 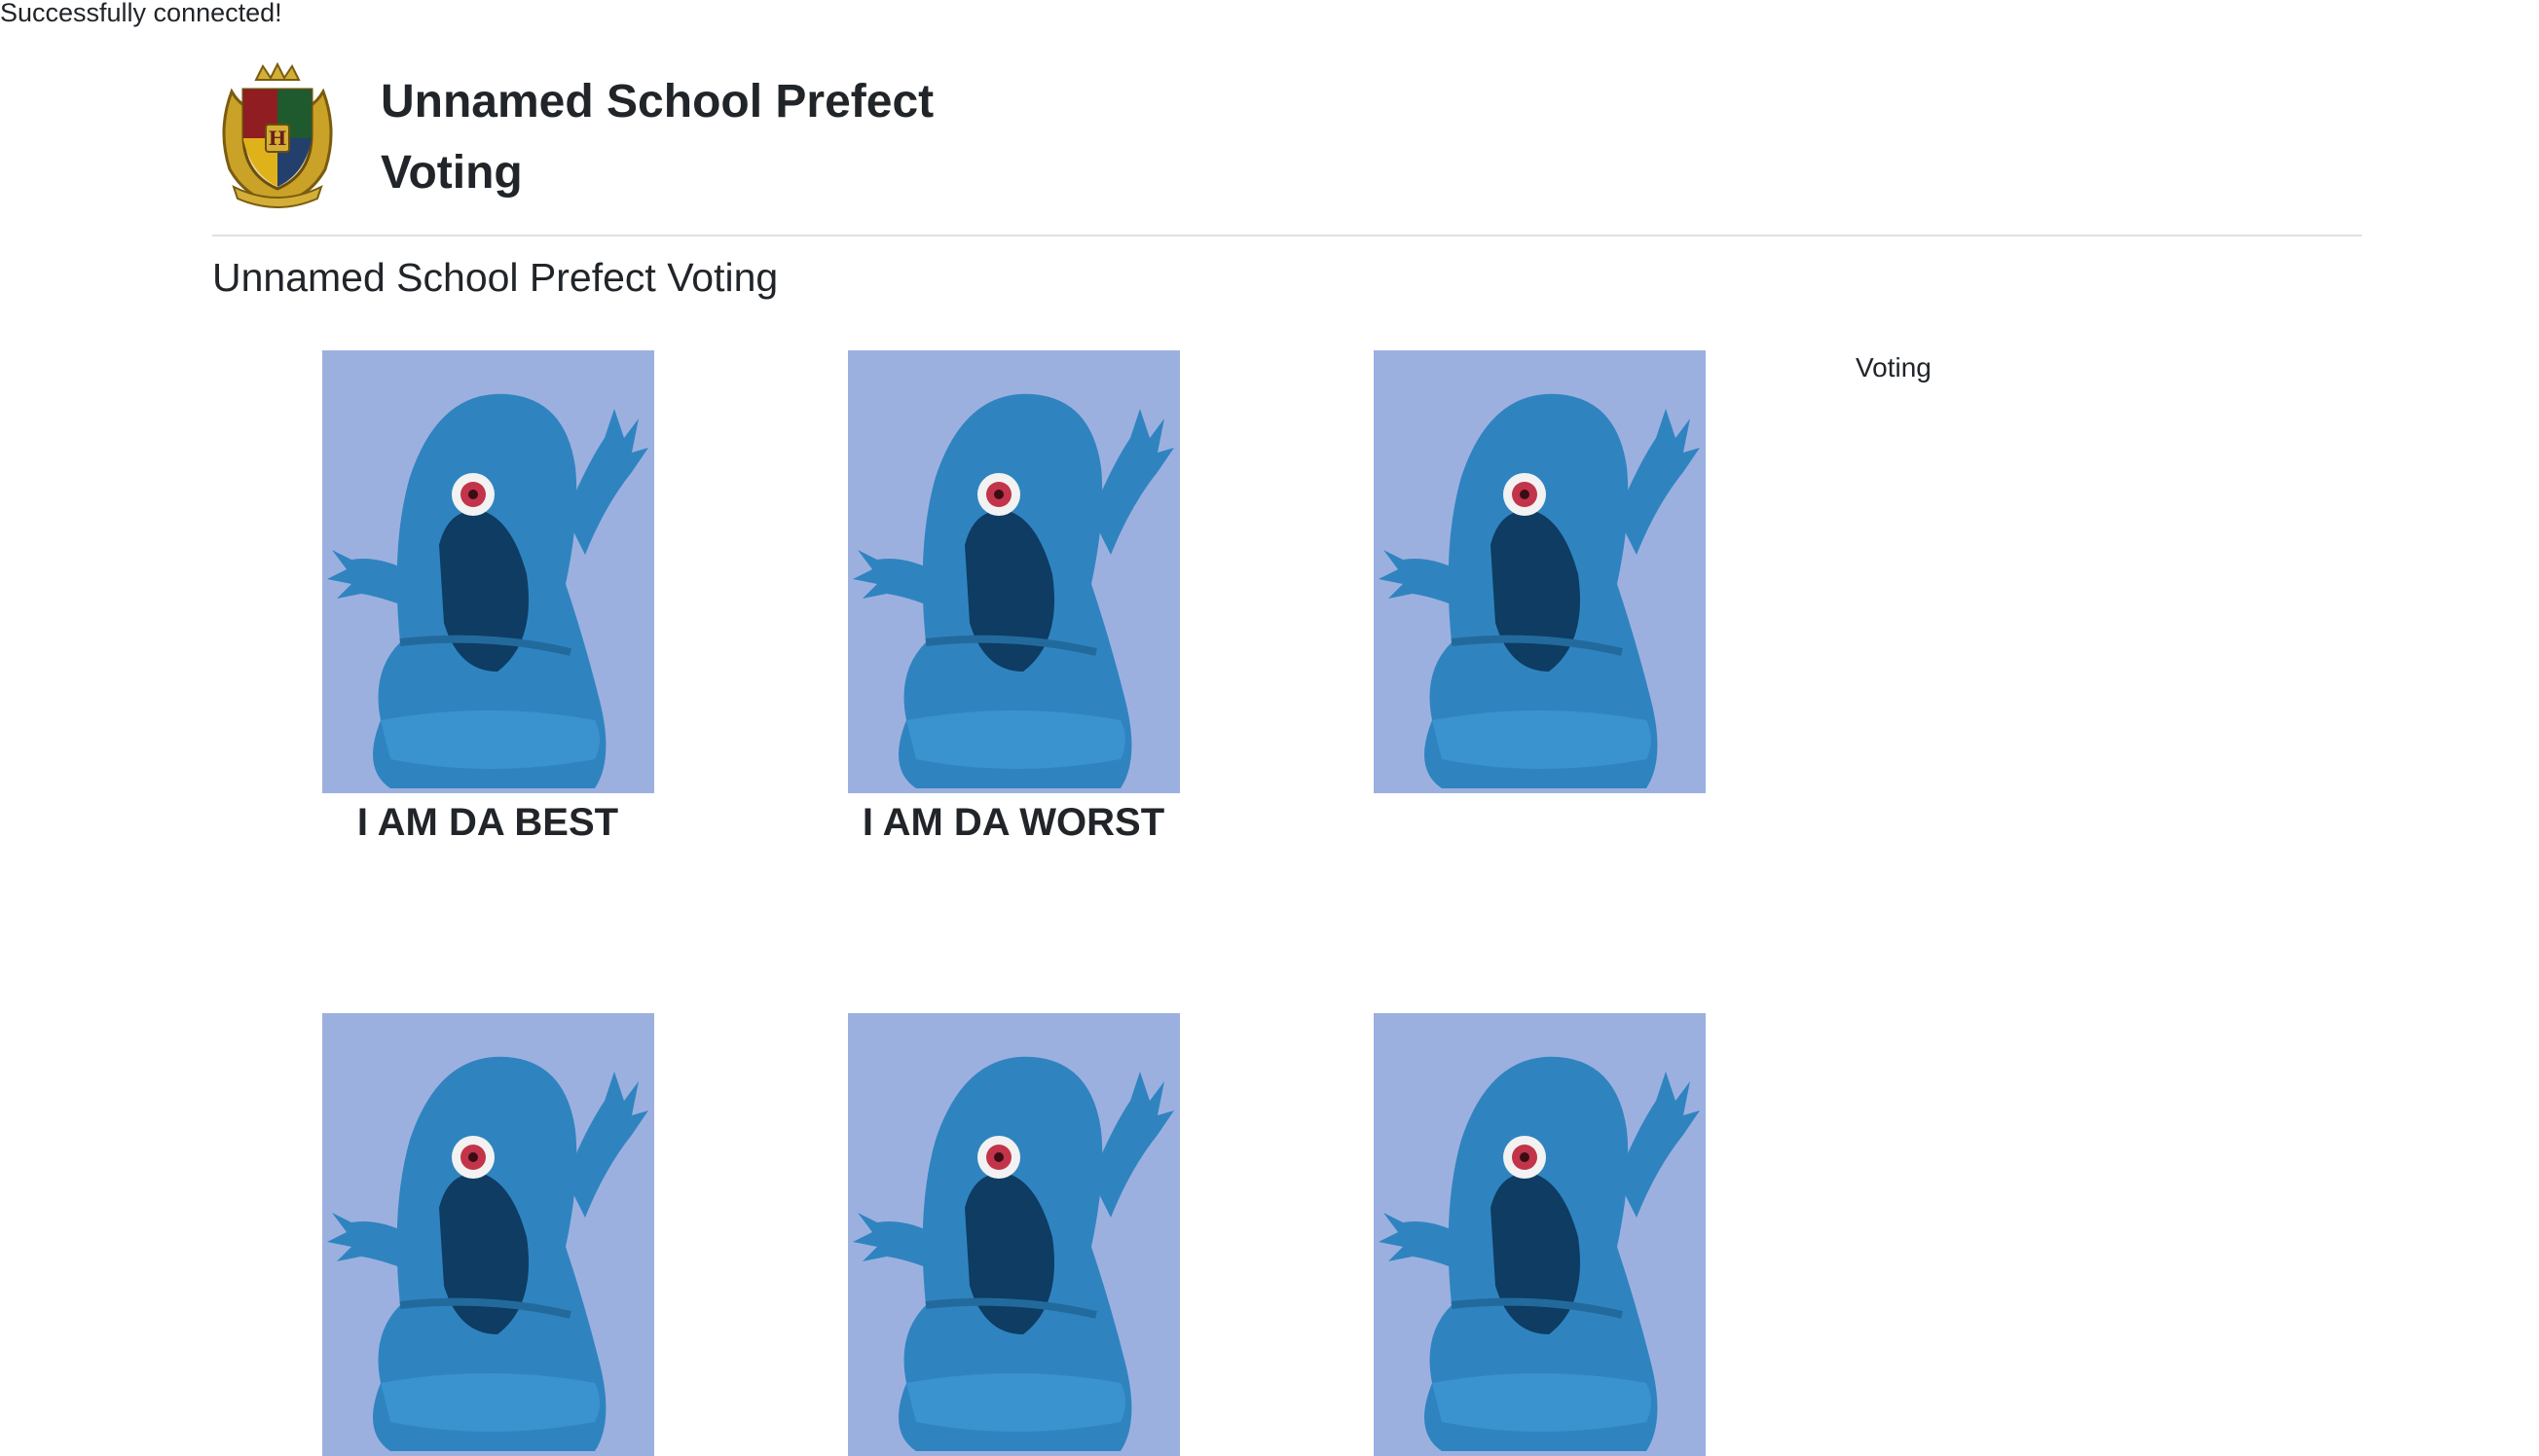 What do you see at coordinates (487, 822) in the screenshot?
I see `candidate-name: I AM DA BEST` at bounding box center [487, 822].